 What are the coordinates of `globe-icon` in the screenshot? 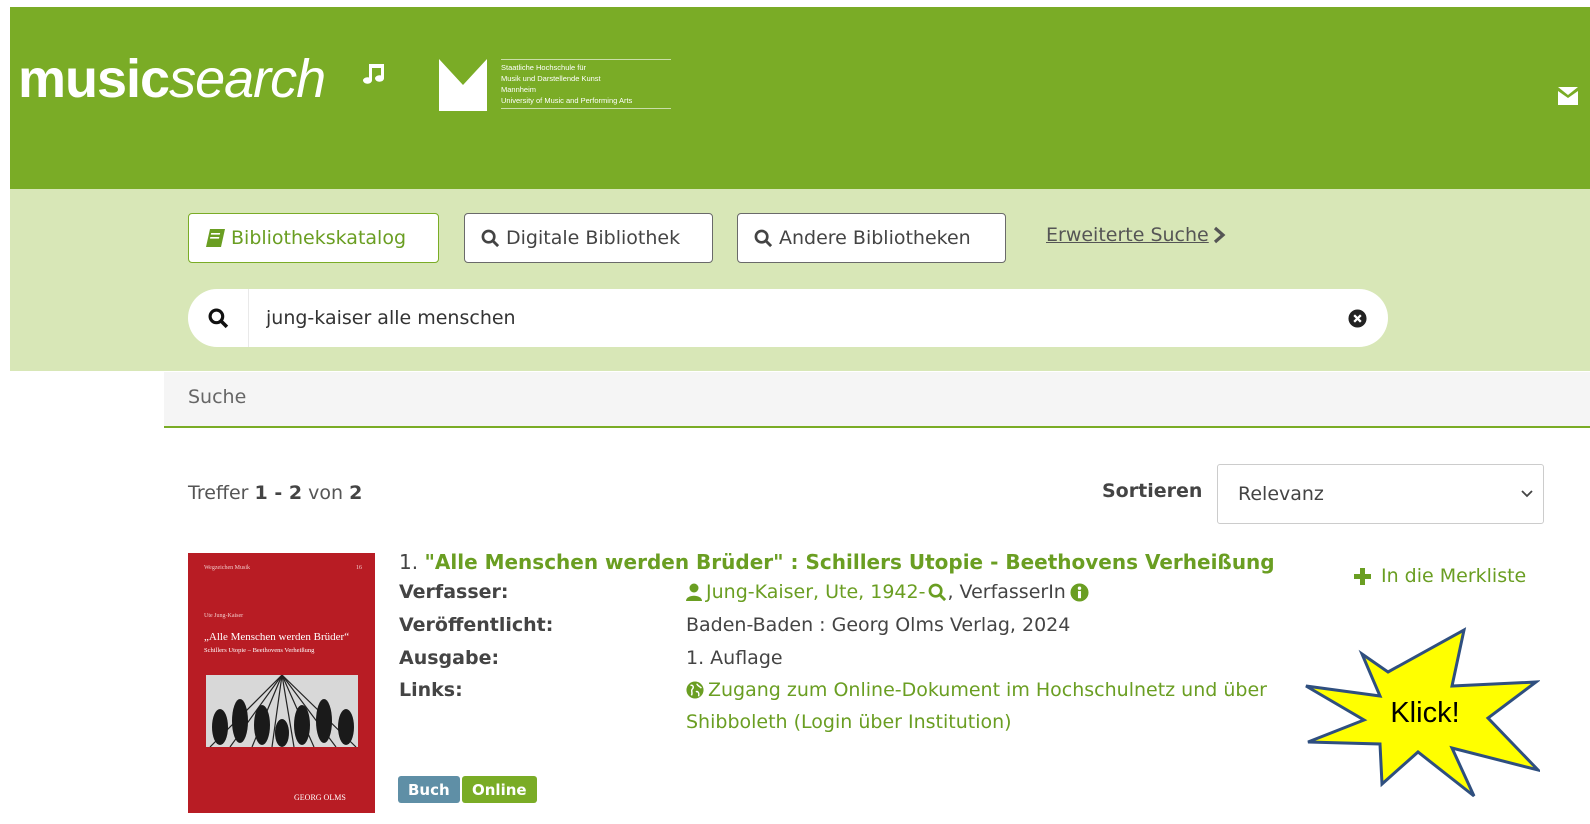 It's located at (695, 690).